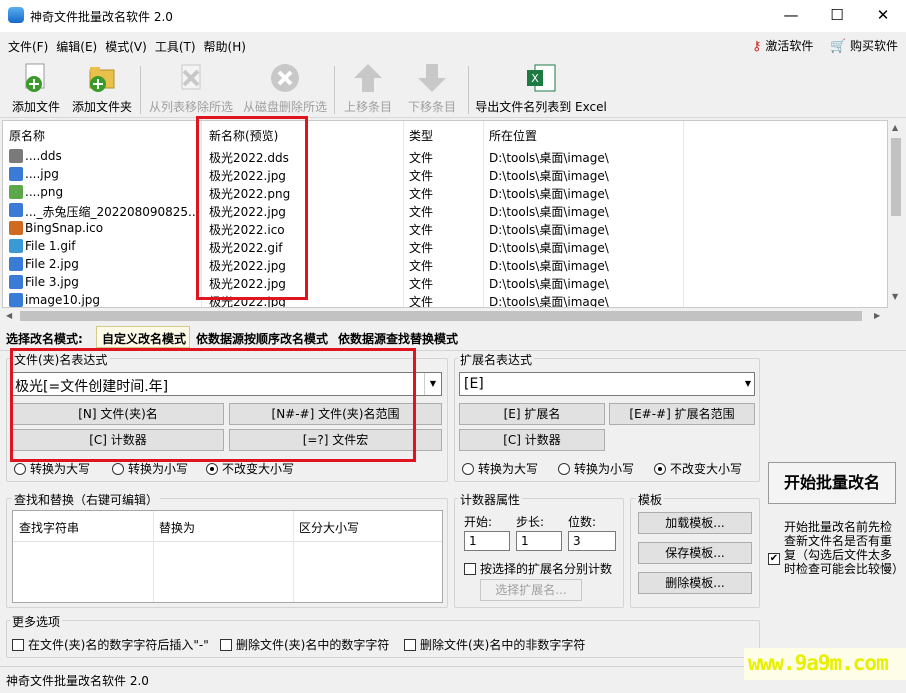  Describe the element at coordinates (102, 88) in the screenshot. I see `add-folder-button: 添加文件夹` at that location.